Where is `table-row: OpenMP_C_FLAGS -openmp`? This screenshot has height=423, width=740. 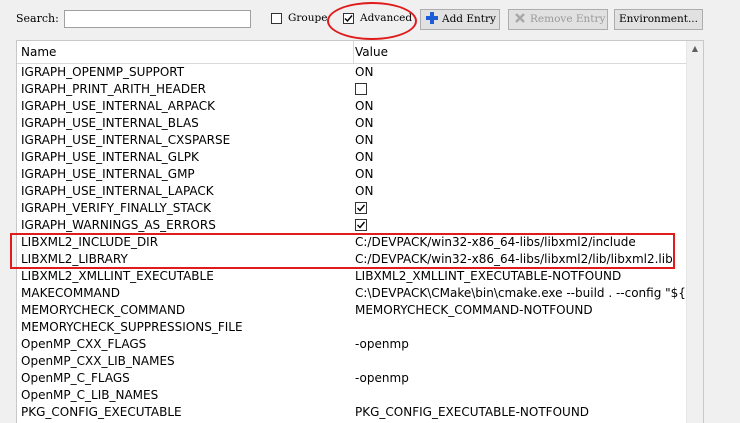 table-row: OpenMP_C_FLAGS -openmp is located at coordinates (353, 378).